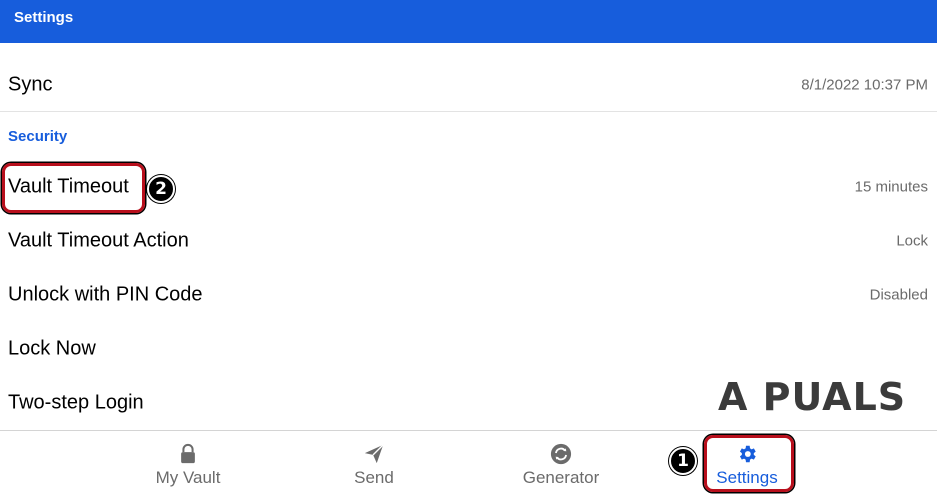 The width and height of the screenshot is (937, 494). I want to click on watermark-logo: A PUALS, so click(812, 397).